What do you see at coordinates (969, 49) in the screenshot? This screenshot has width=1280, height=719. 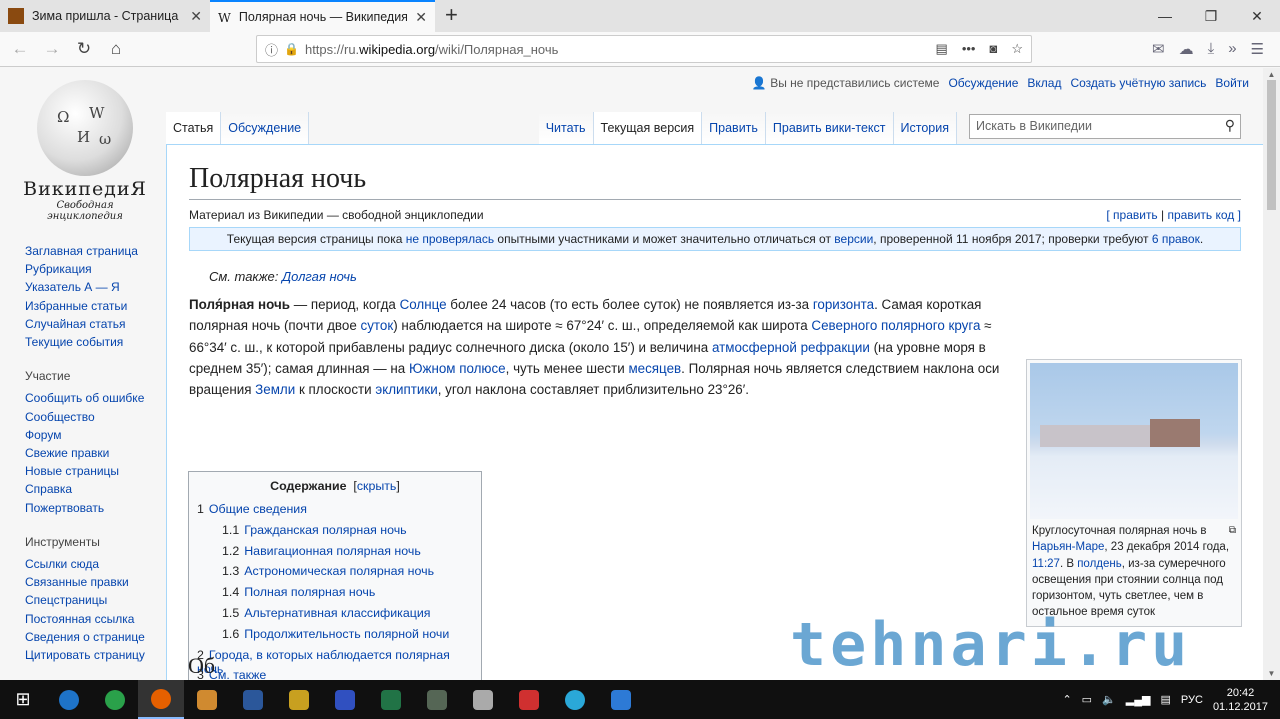 I see `more-icon: •••` at bounding box center [969, 49].